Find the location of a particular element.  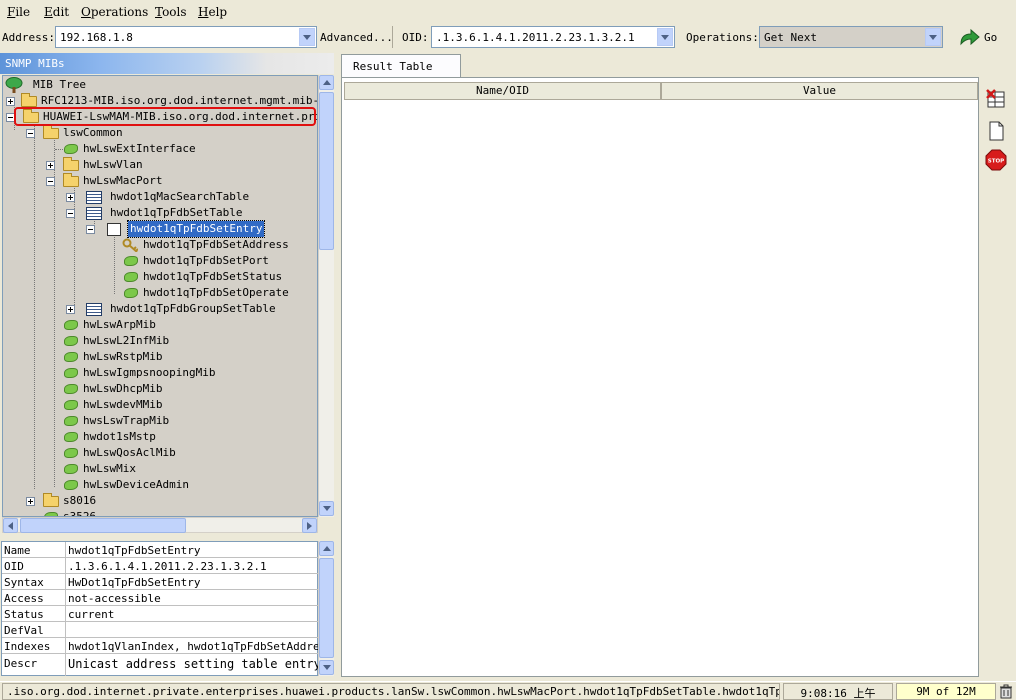

tree-node: s3526 is located at coordinates (160, 512).